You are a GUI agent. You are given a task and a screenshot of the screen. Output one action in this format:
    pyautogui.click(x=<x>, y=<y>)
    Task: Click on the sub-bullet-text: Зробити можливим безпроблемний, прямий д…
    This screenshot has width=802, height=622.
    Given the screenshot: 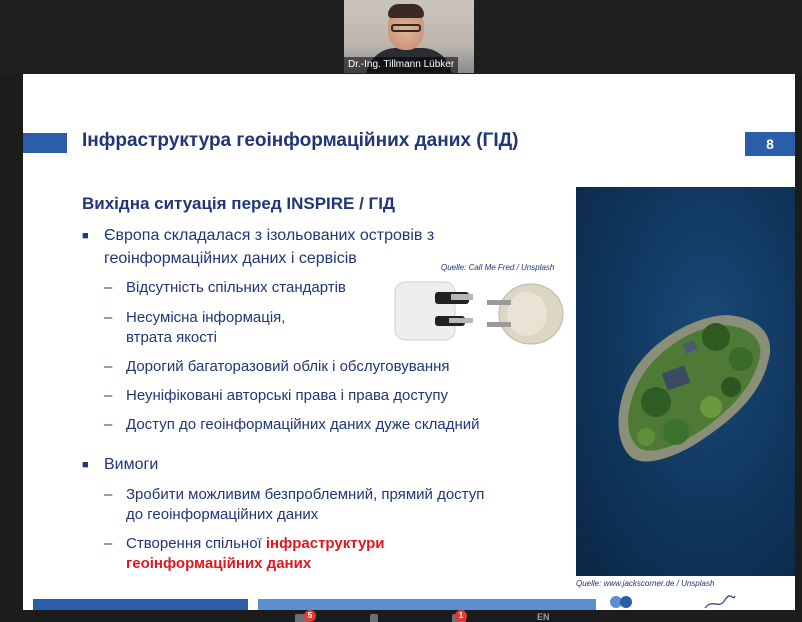 What is the action you would take?
    pyautogui.click(x=305, y=494)
    